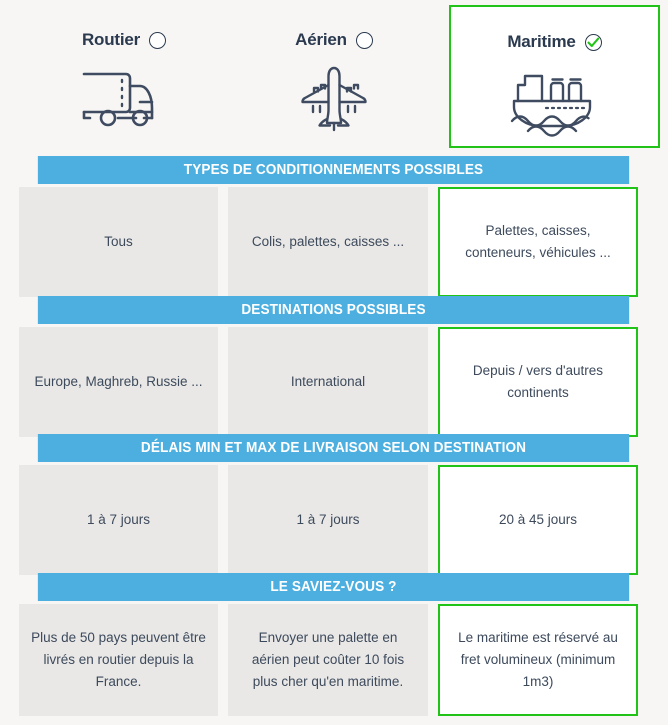 This screenshot has height=725, width=668. Describe the element at coordinates (333, 587) in the screenshot. I see `section-header-le-saviez-vous: LE SAVIEZ-VOUS ?` at that location.